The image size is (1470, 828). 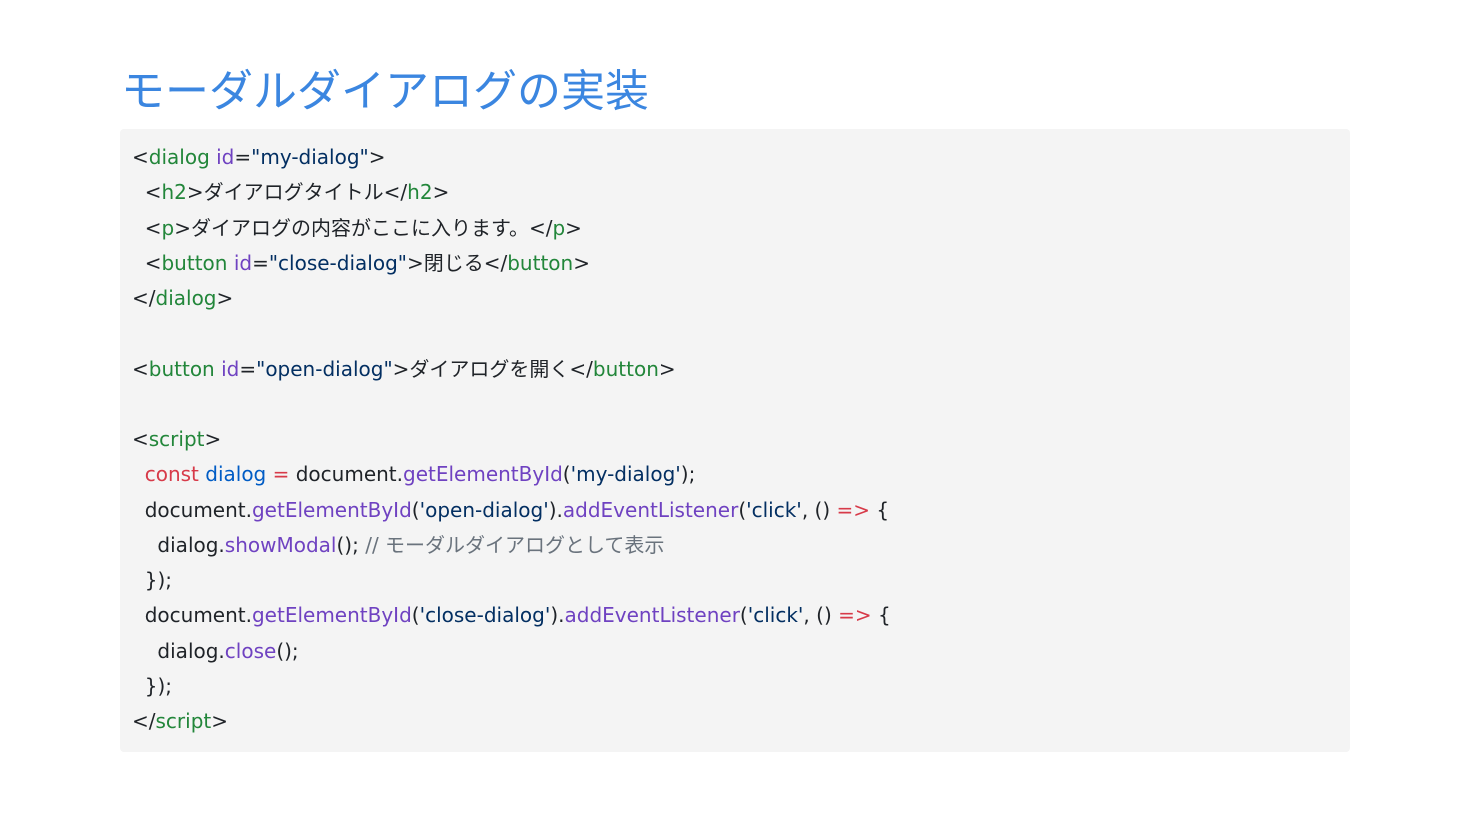 What do you see at coordinates (337, 262) in the screenshot?
I see `code-token-str: "close-dialog"` at bounding box center [337, 262].